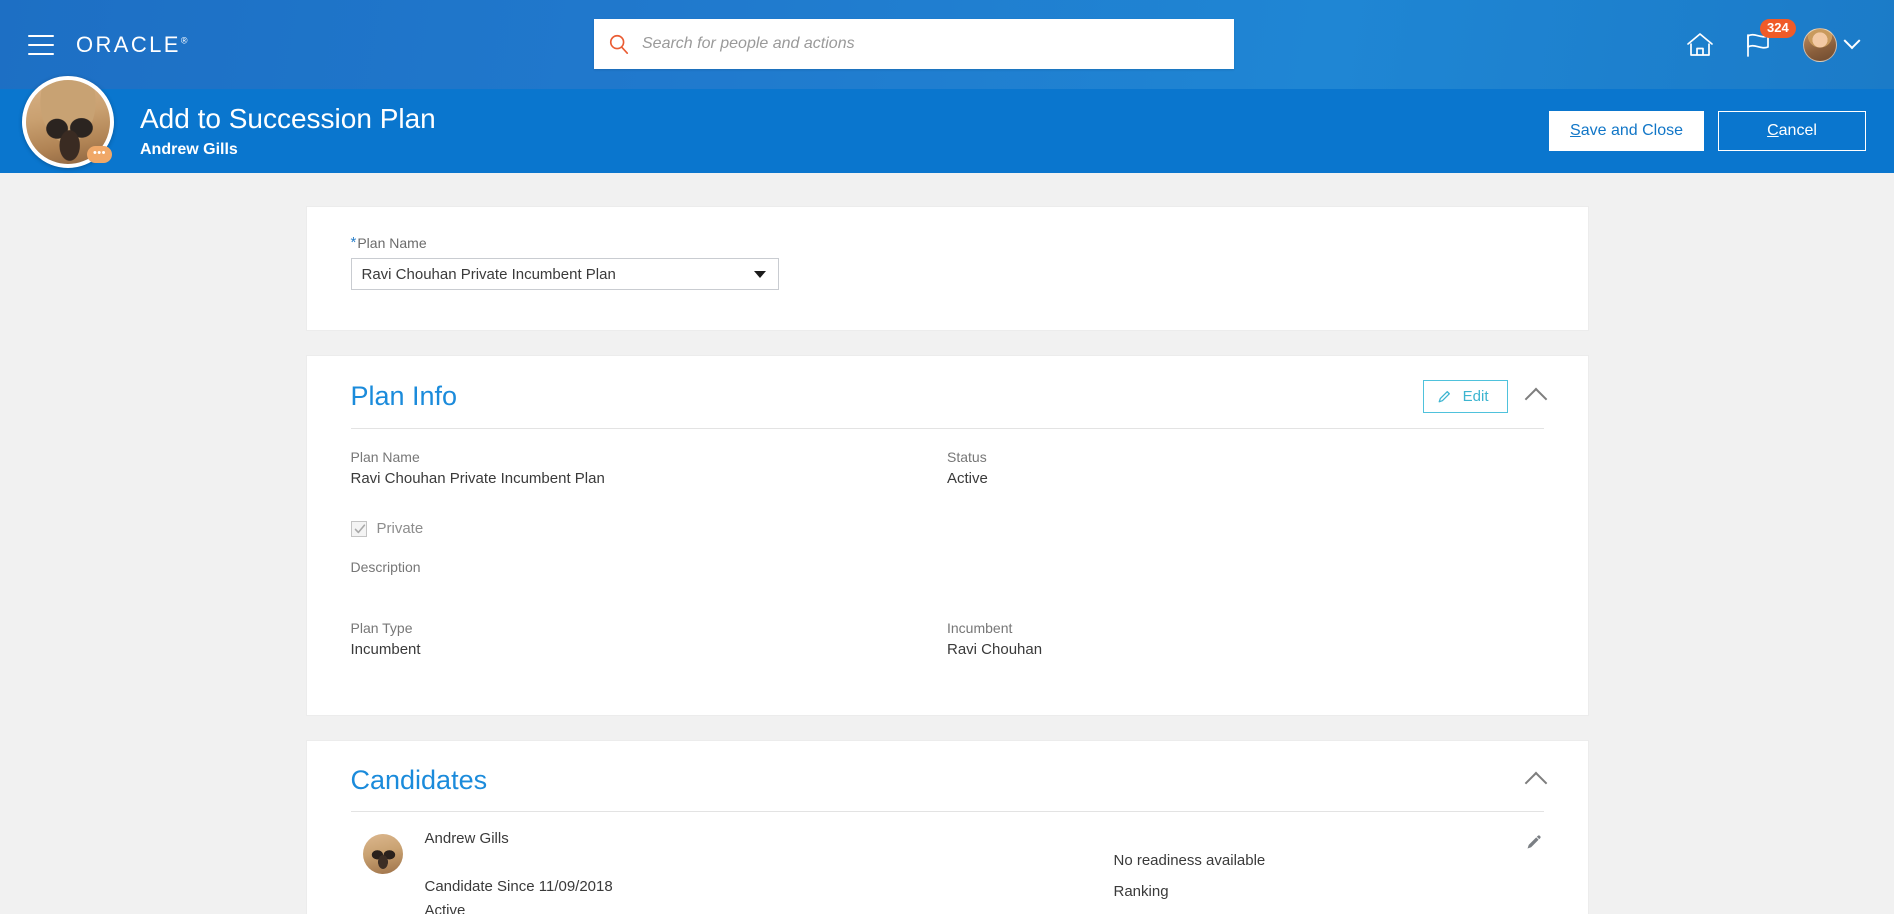  What do you see at coordinates (980, 628) in the screenshot?
I see `incumbent-label: Incumbent` at bounding box center [980, 628].